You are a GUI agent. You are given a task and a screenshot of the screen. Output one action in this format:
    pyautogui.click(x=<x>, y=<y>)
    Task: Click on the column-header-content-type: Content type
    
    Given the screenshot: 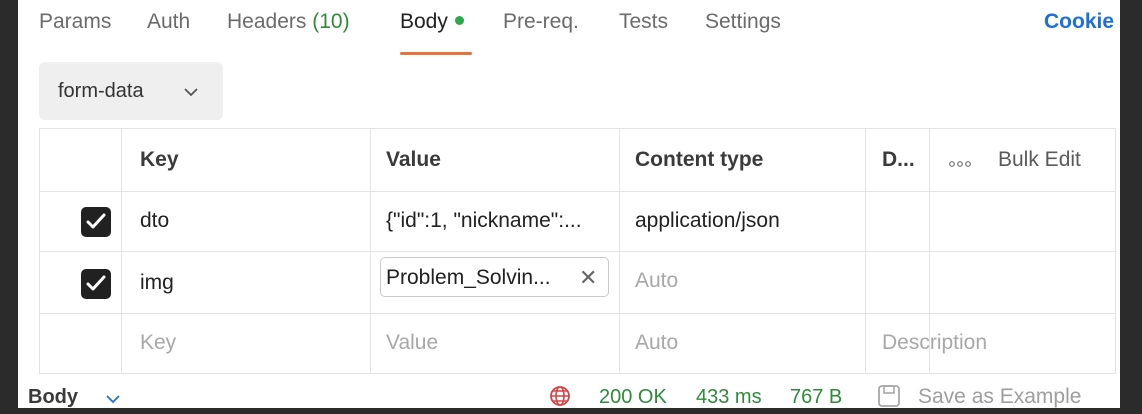 What is the action you would take?
    pyautogui.click(x=699, y=159)
    